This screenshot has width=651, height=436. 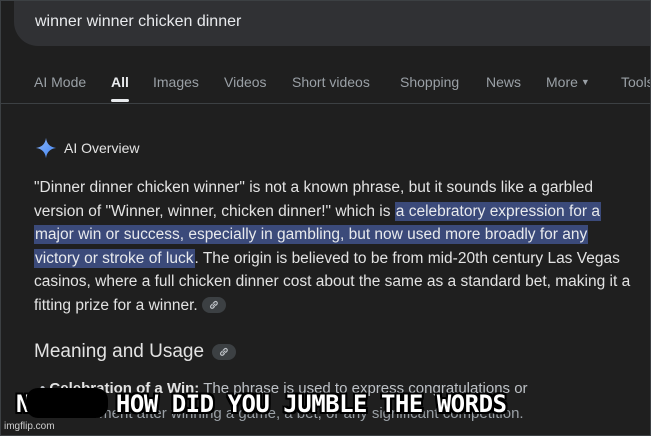 I want to click on ai-overview-title: AI Overview, so click(x=102, y=148).